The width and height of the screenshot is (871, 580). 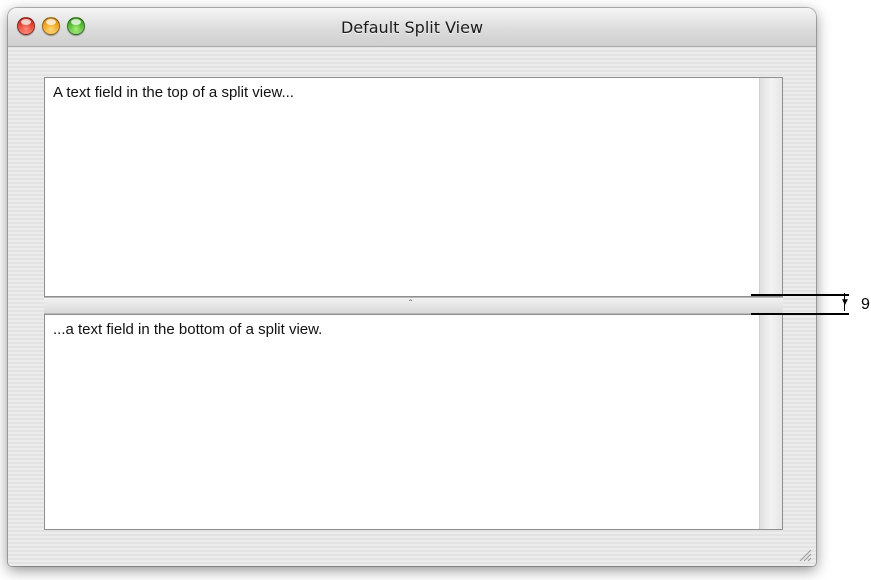 I want to click on split-divider: ˆ, so click(x=413, y=305).